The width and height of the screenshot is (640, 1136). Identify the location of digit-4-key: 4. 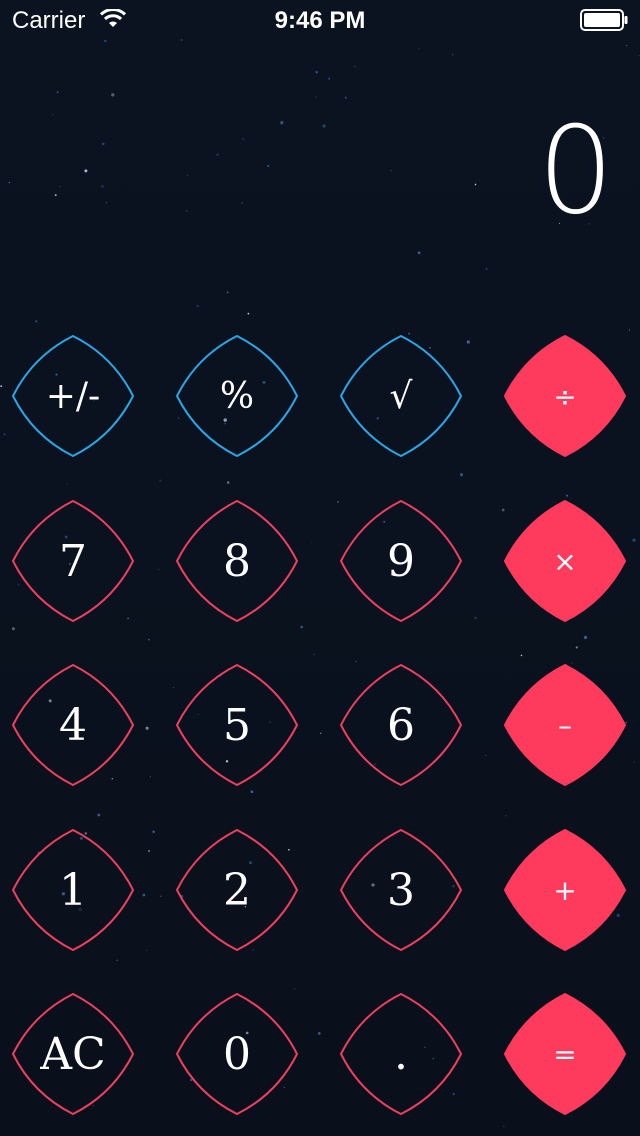
(73, 725).